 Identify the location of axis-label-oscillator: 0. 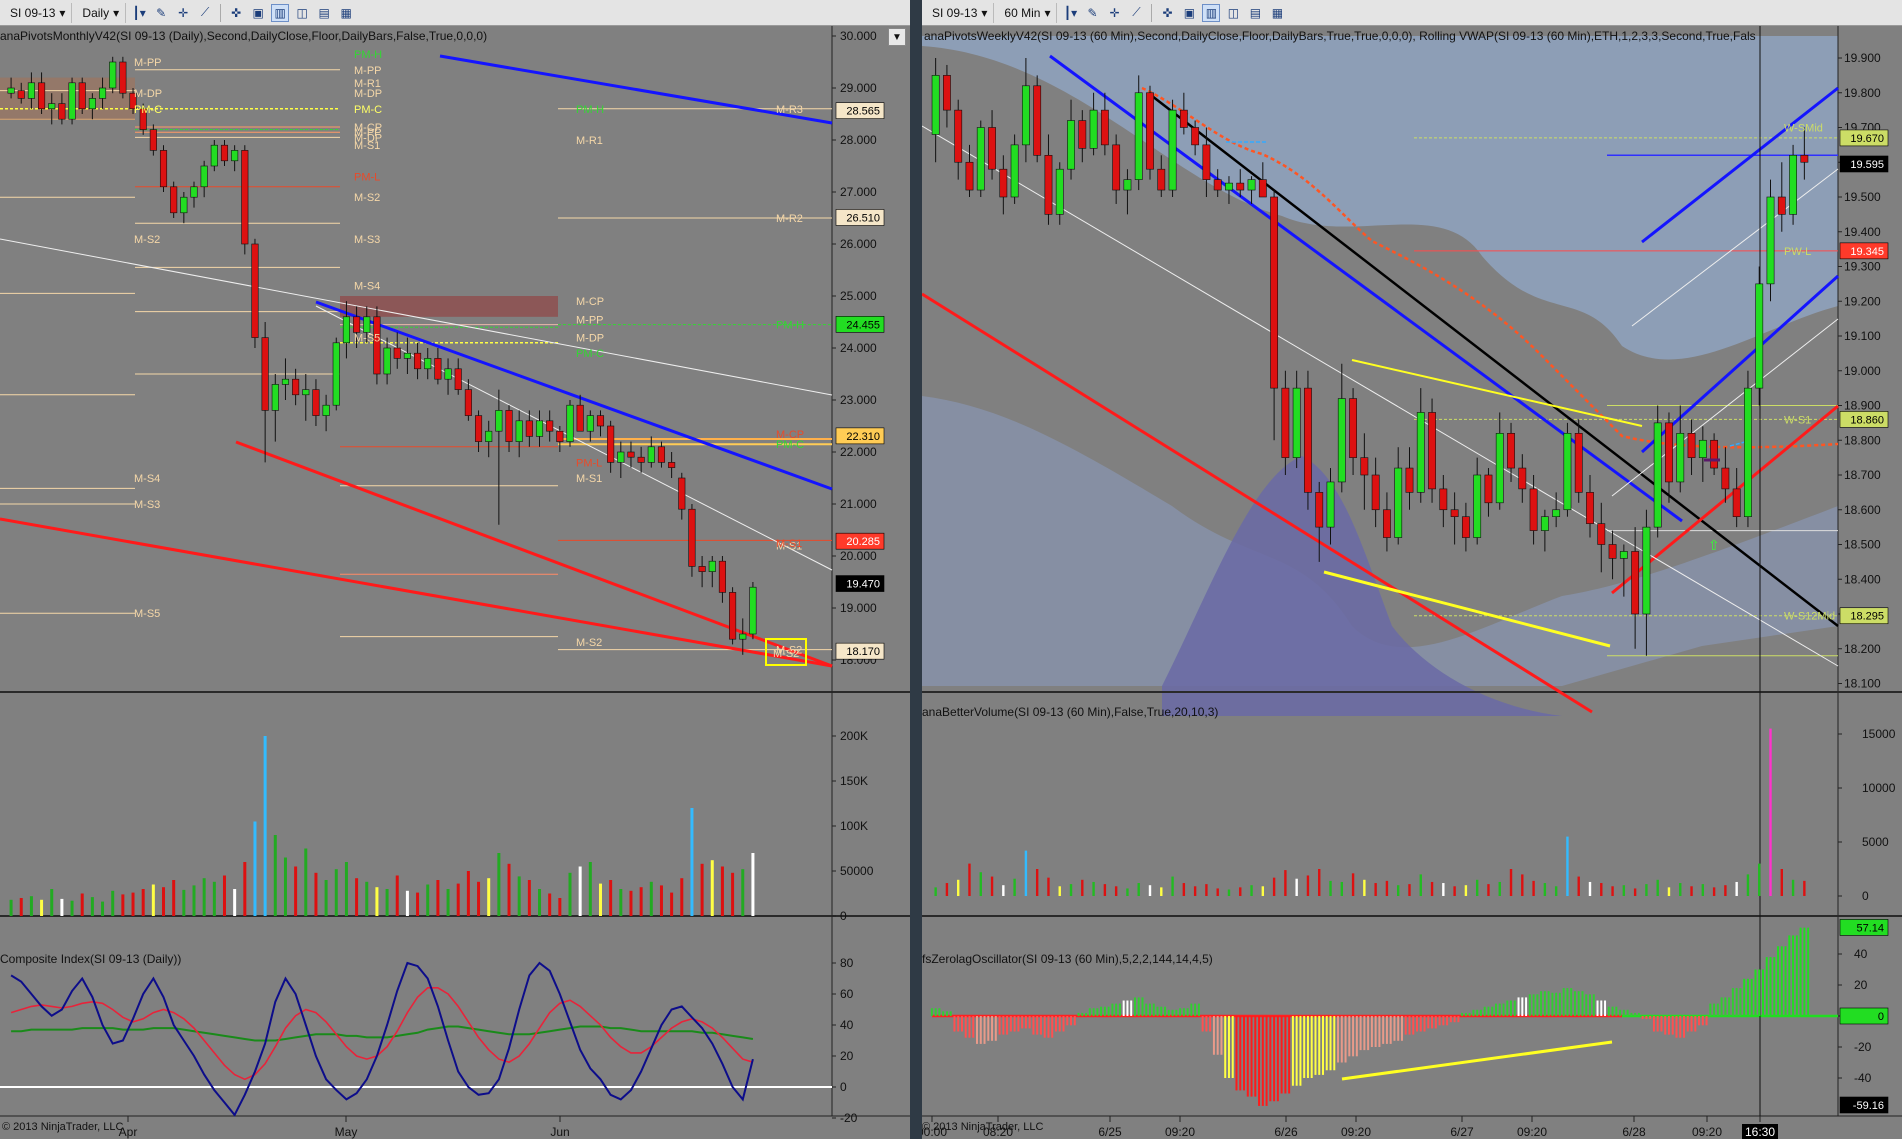
(843, 1087).